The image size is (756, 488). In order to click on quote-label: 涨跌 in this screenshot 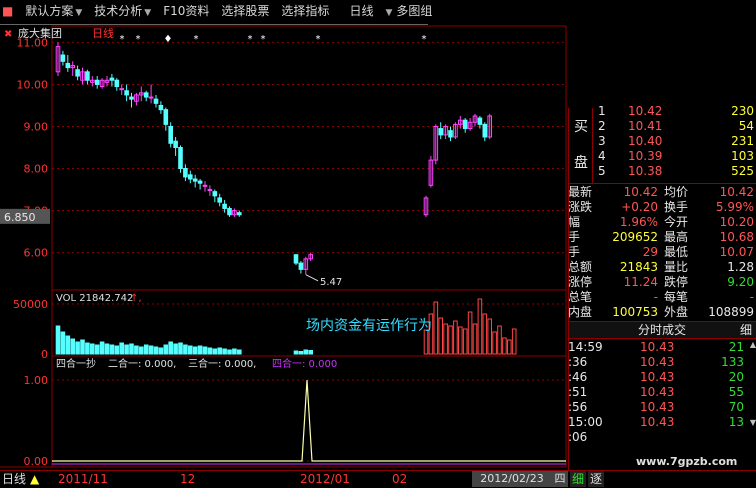, I will do `click(580, 207)`.